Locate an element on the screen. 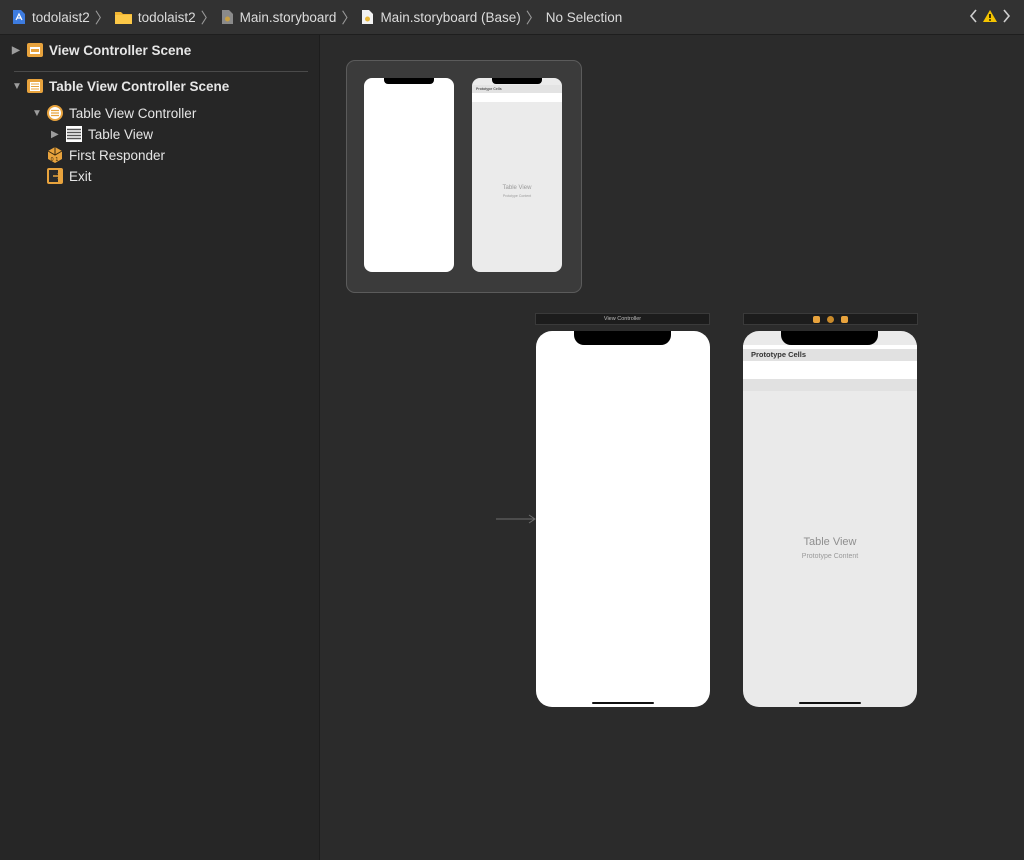 Image resolution: width=1024 pixels, height=860 pixels. breadcrumb-project: todolaist2 is located at coordinates (51, 17).